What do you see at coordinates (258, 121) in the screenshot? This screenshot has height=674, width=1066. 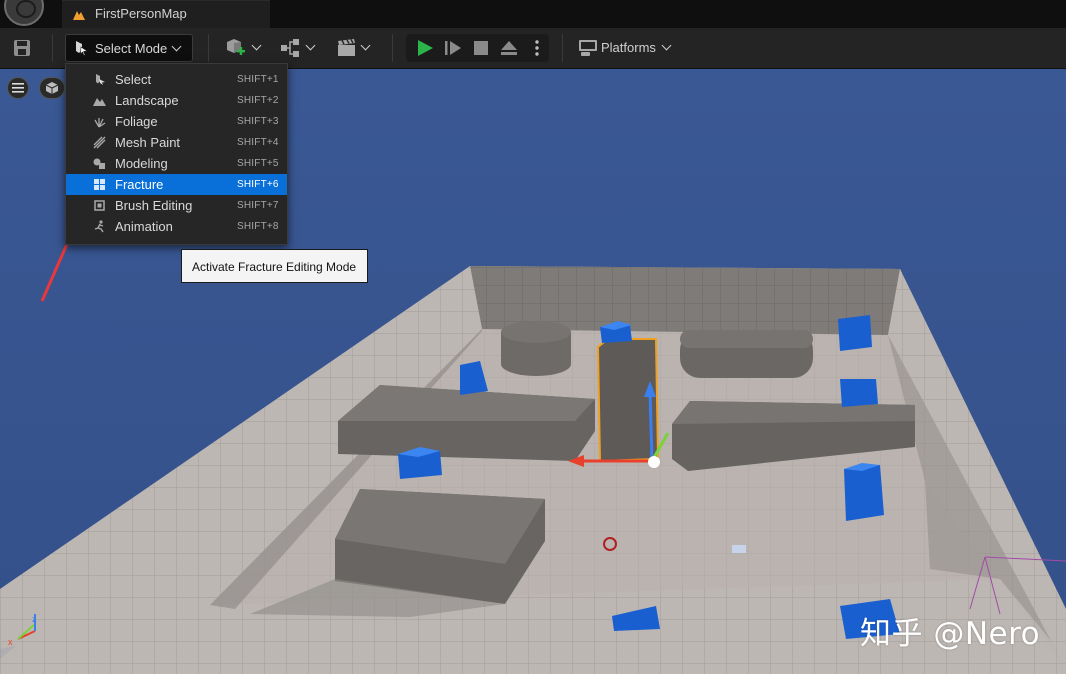 I see `shortcut-text: SHIFT+3` at bounding box center [258, 121].